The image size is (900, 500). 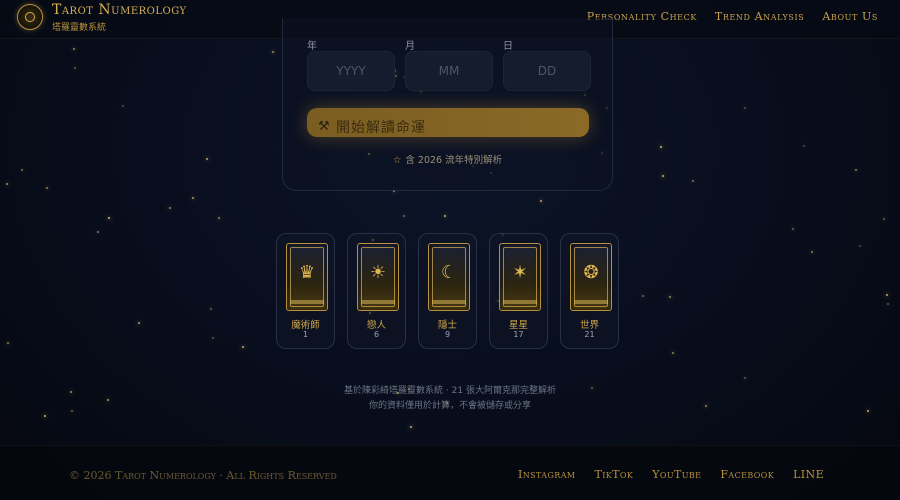 What do you see at coordinates (119, 10) in the screenshot?
I see `site-title: Tarot Numerology` at bounding box center [119, 10].